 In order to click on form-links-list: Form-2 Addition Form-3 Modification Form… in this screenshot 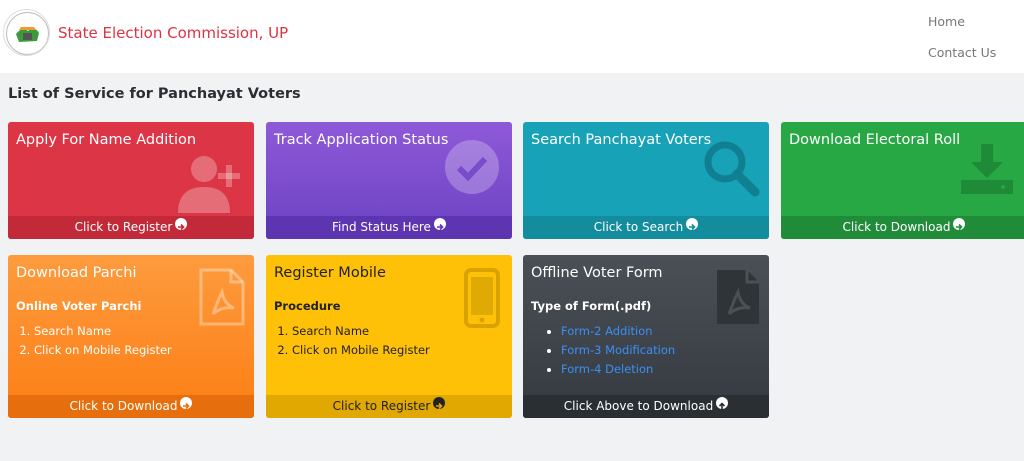, I will do `click(618, 350)`.